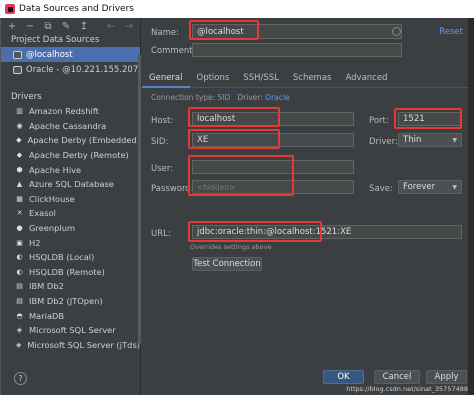  I want to click on drivers-title: Drivers, so click(26, 97).